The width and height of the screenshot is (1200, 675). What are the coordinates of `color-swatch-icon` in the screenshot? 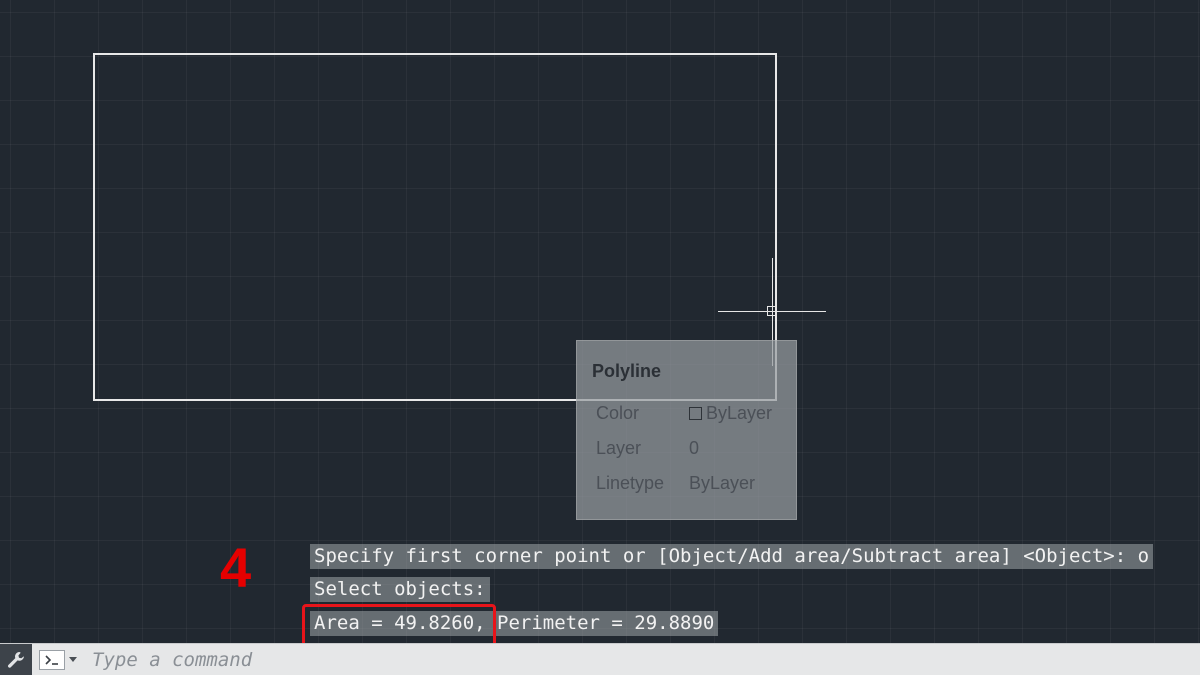 It's located at (695, 413).